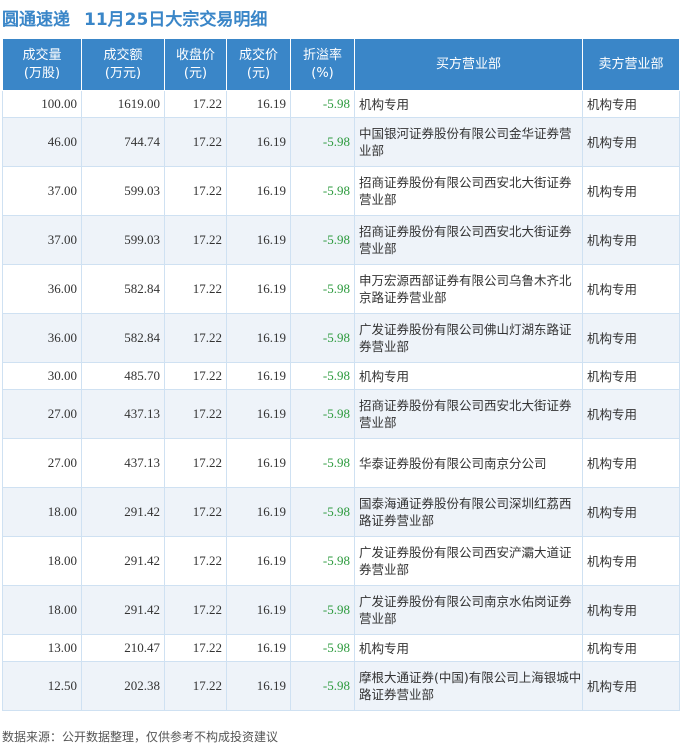  What do you see at coordinates (631, 64) in the screenshot?
I see `header-seller: 卖方营业部` at bounding box center [631, 64].